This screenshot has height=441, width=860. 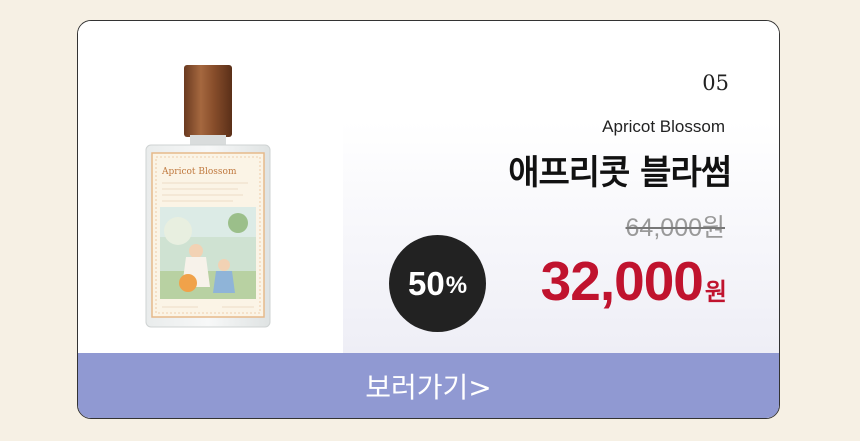 What do you see at coordinates (456, 285) in the screenshot?
I see `discount-unit: %` at bounding box center [456, 285].